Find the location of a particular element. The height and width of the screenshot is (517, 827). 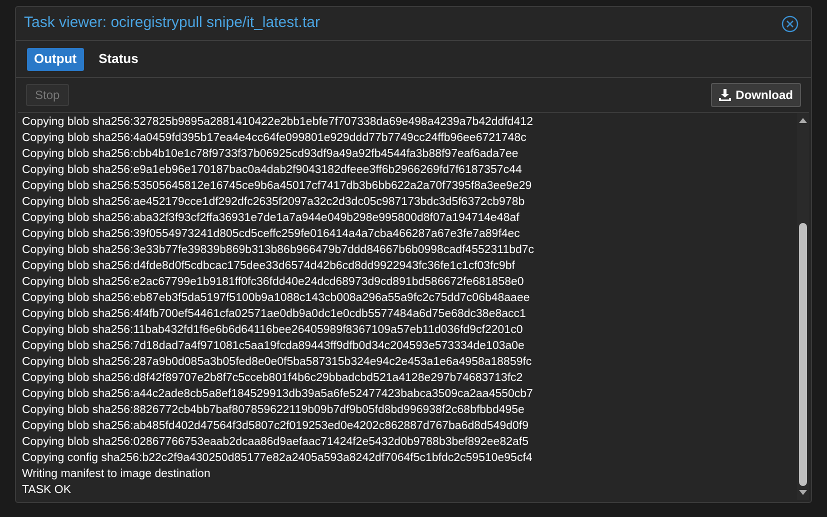

close-icon is located at coordinates (790, 23).